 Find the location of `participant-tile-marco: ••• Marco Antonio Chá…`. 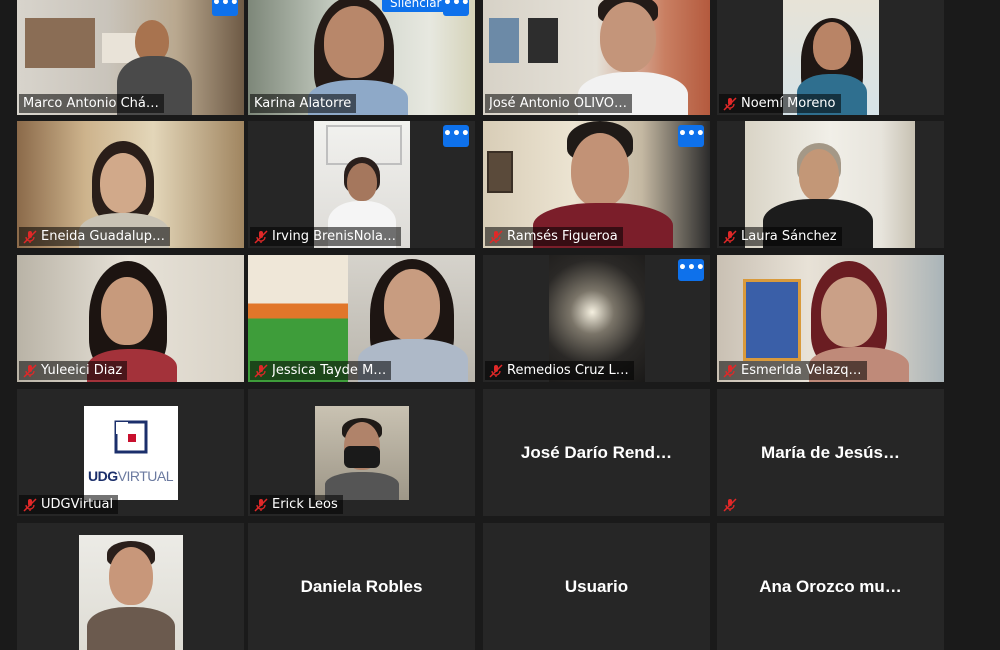

participant-tile-marco: ••• Marco Antonio Chá… is located at coordinates (130, 57).